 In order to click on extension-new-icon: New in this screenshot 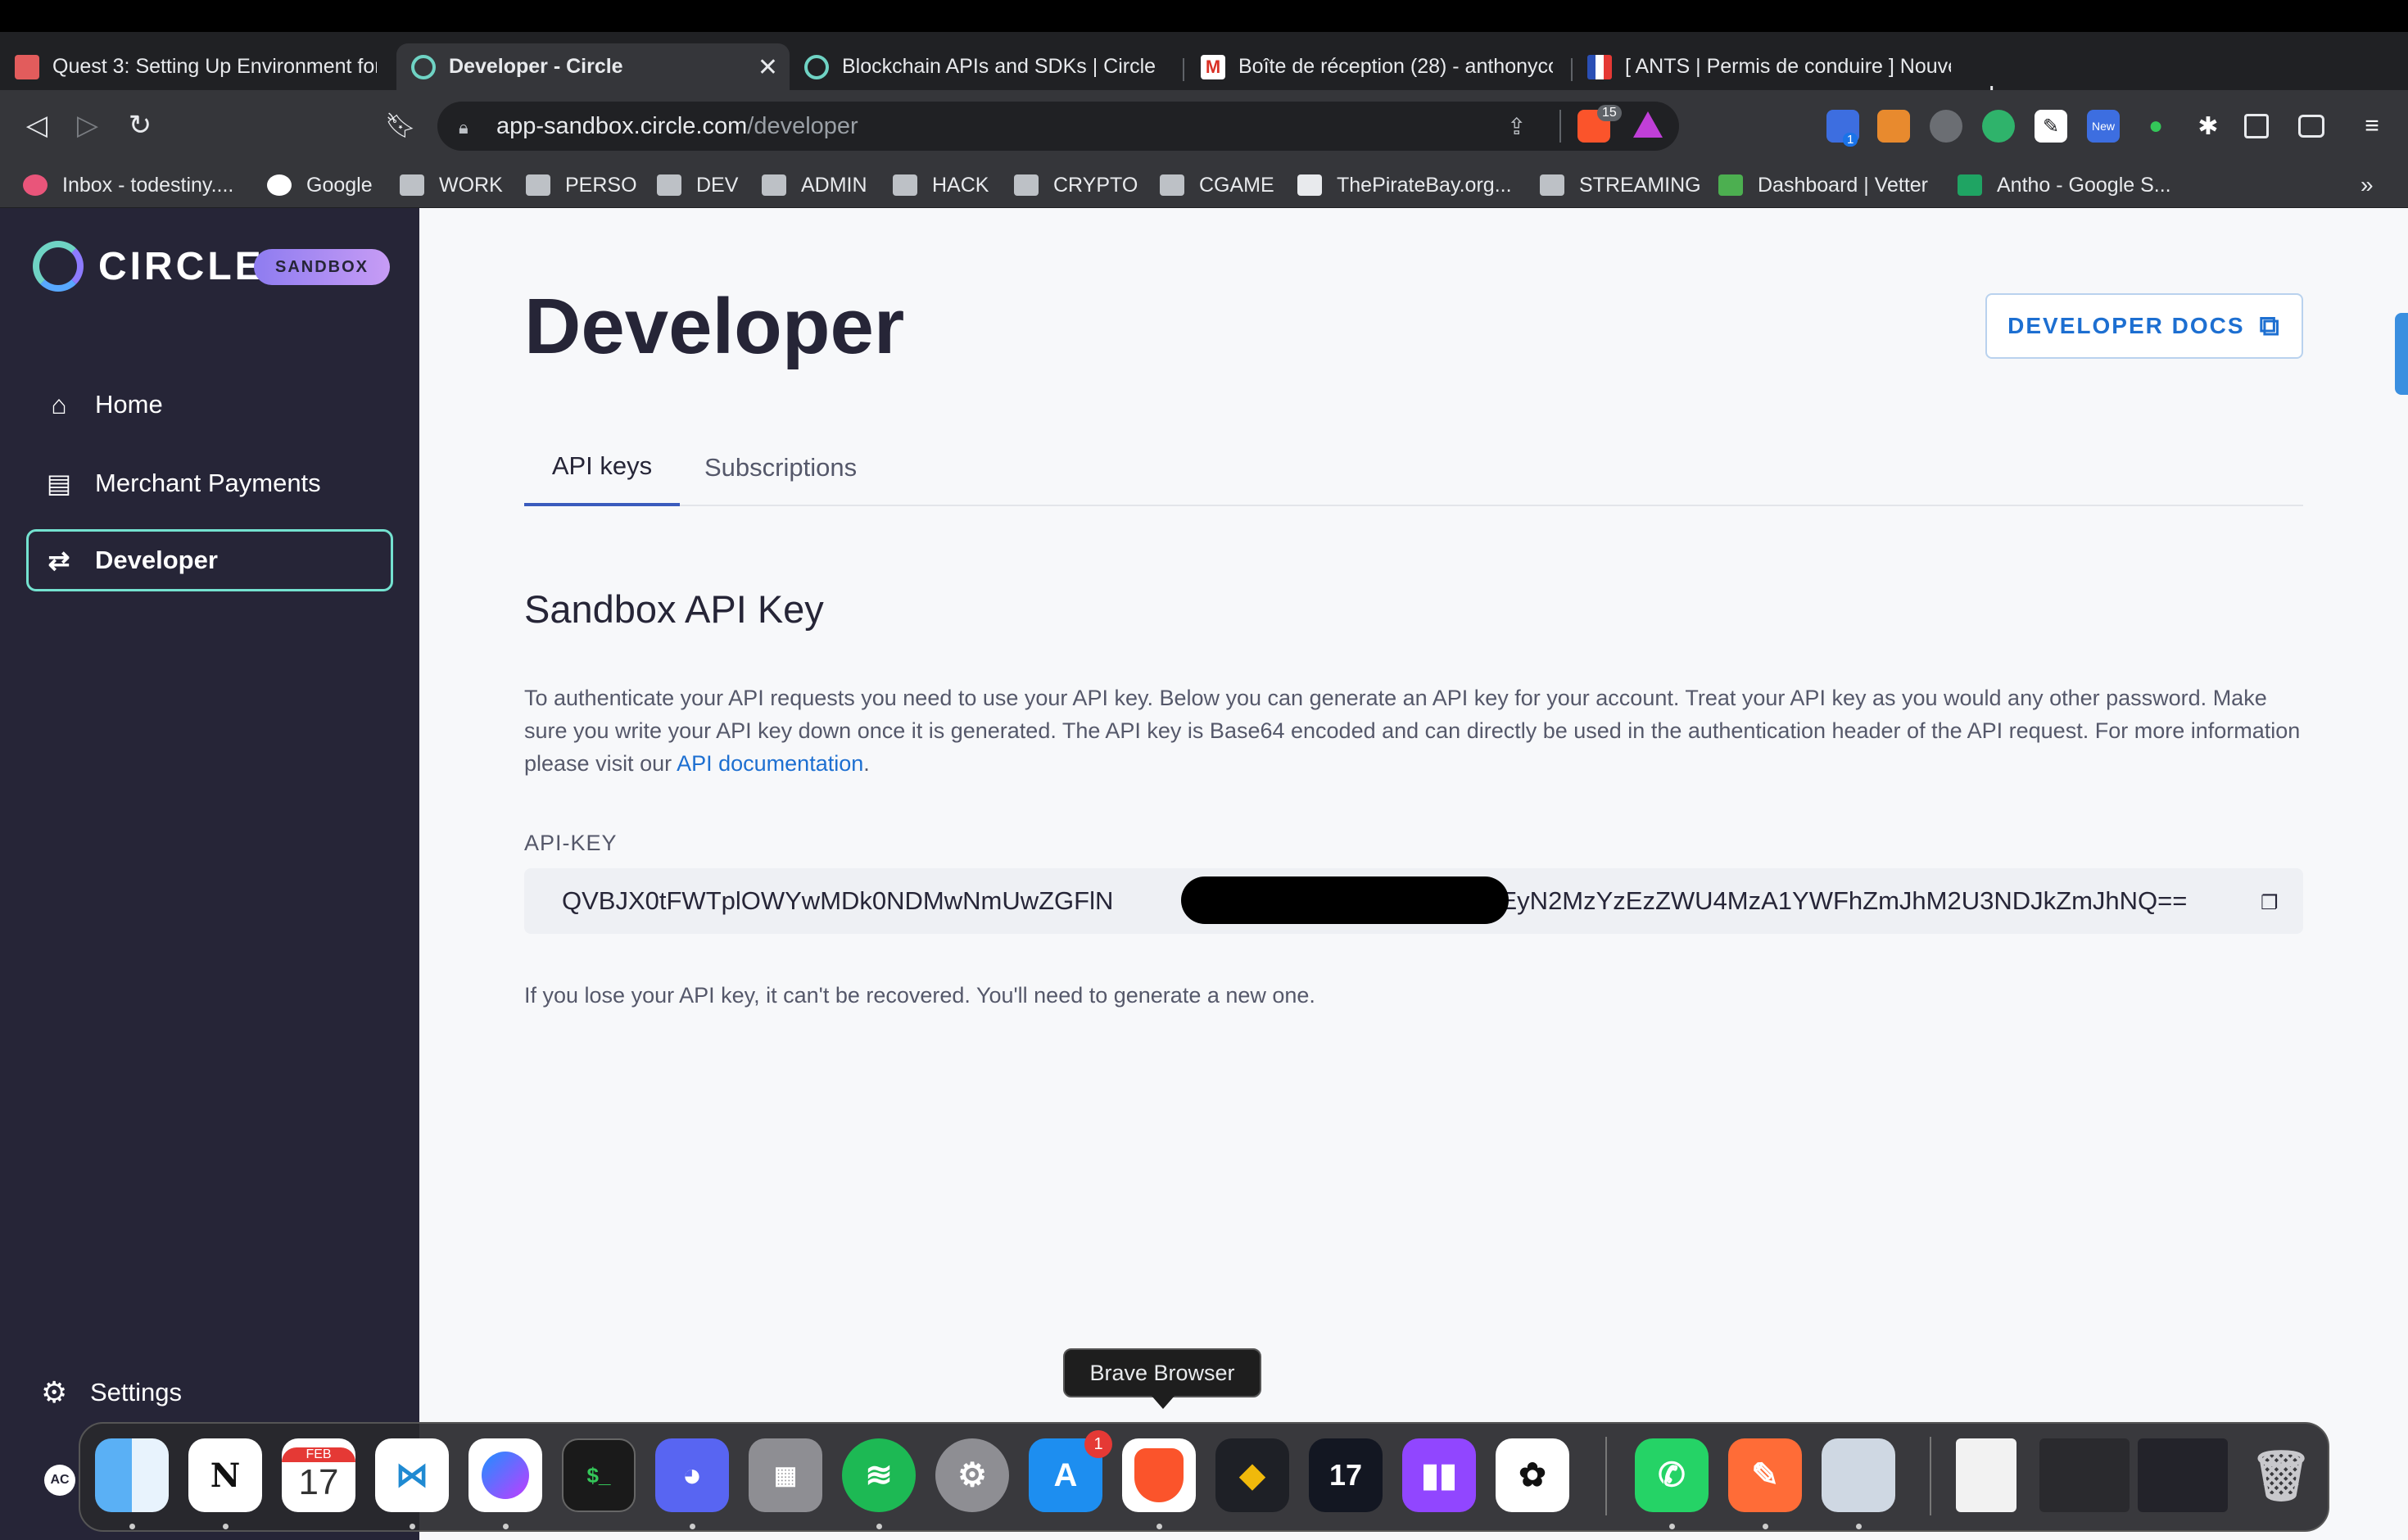, I will do `click(2103, 126)`.